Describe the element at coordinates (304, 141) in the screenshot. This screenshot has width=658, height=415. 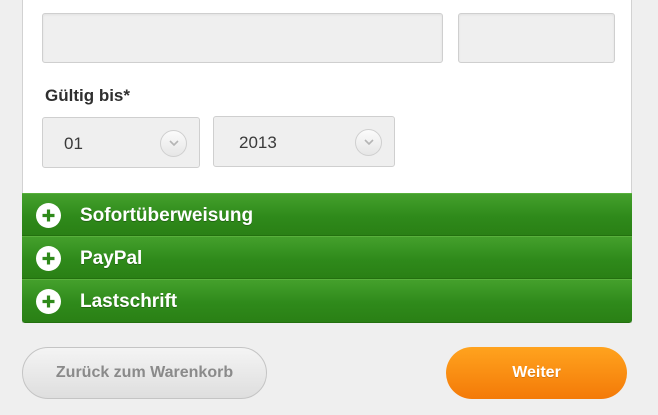
I see `expiry-year-select: 2013` at that location.